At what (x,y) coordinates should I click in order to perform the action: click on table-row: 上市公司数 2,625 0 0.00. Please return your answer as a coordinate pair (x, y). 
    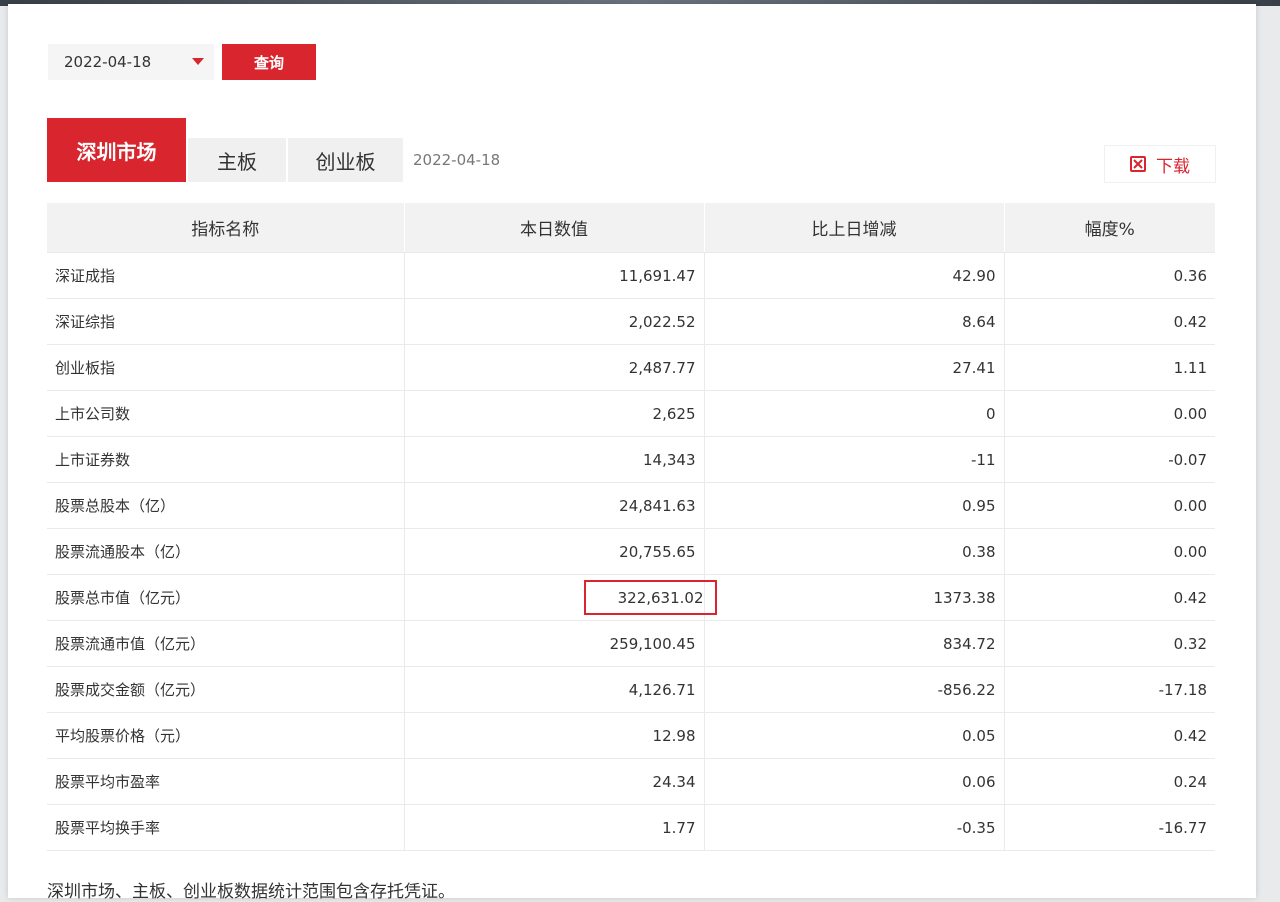
    Looking at the image, I should click on (631, 413).